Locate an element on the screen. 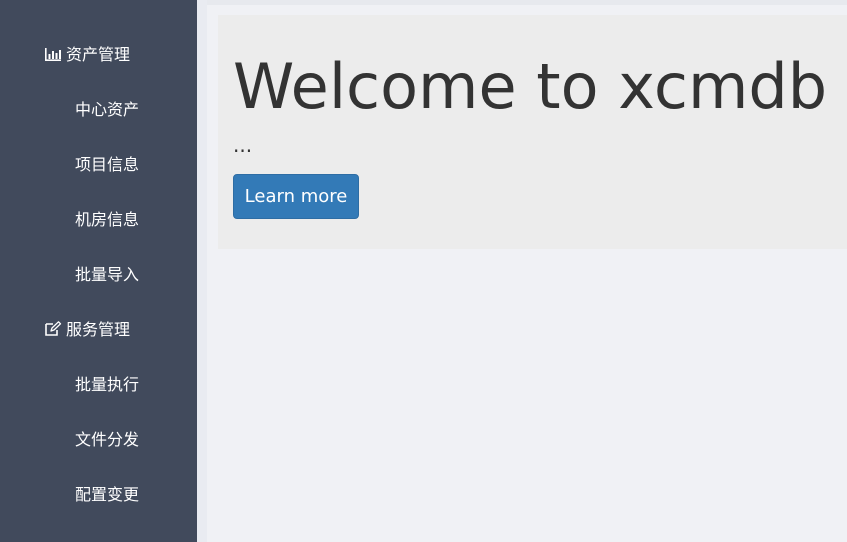 Image resolution: width=847 pixels, height=542 pixels. sidebar-item-file-distribution: 文件分发 is located at coordinates (107, 440).